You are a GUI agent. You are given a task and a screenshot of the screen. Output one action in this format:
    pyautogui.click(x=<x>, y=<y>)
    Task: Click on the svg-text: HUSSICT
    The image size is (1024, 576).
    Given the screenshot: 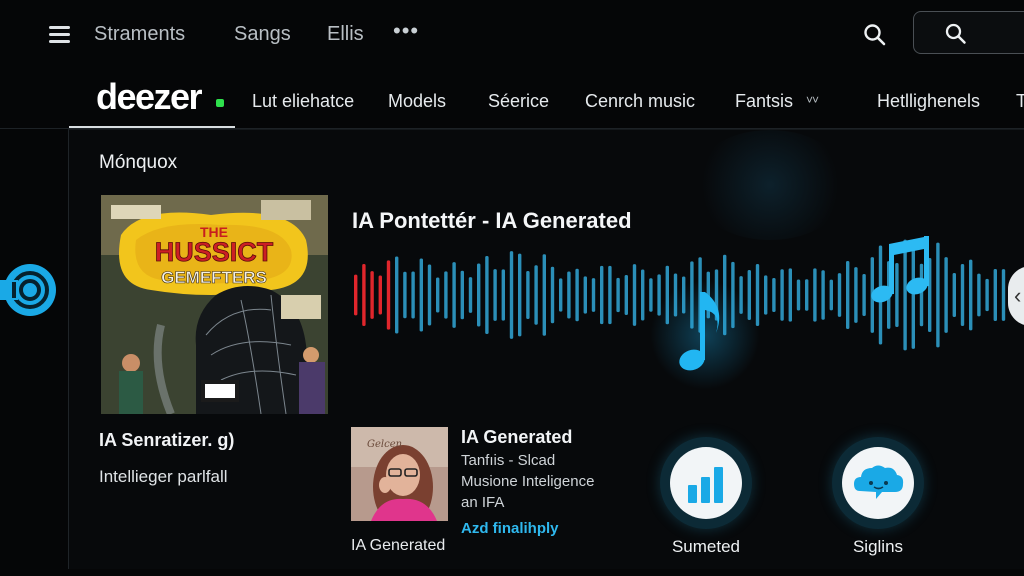 What is the action you would take?
    pyautogui.click(x=214, y=252)
    